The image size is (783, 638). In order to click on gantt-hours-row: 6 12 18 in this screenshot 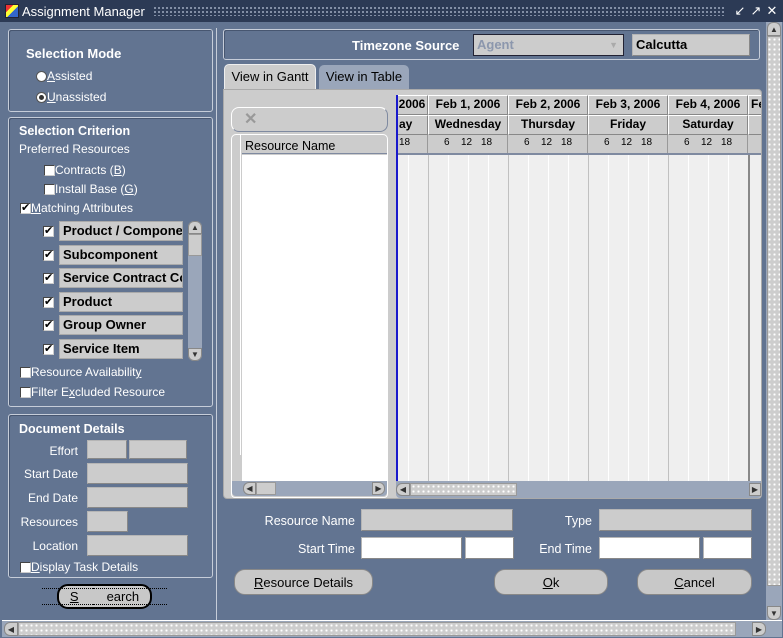, I will do `click(548, 144)`.